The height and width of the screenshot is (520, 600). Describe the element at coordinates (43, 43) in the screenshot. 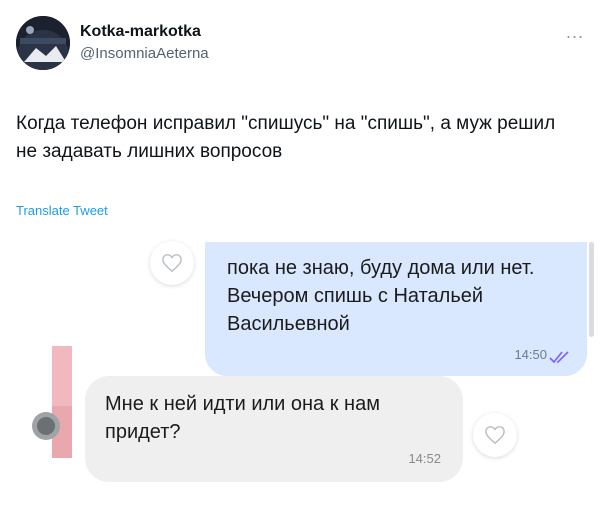

I see `author-avatar` at that location.